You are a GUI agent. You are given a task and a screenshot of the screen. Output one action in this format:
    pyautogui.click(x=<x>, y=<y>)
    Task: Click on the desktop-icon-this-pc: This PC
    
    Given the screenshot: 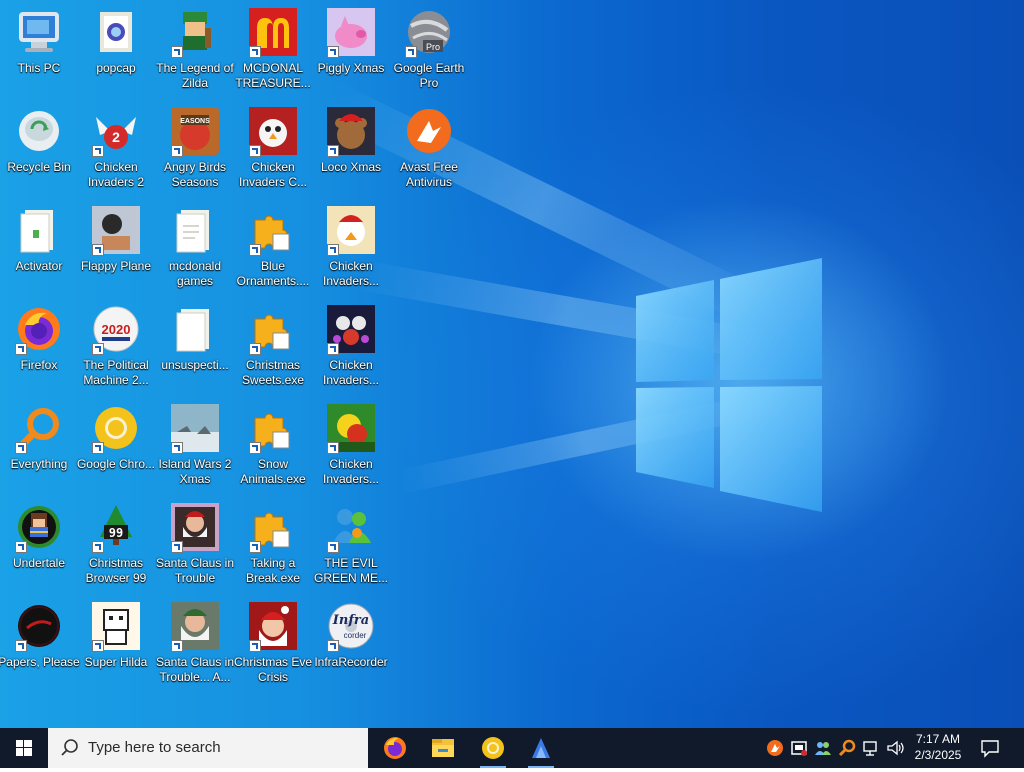 What is the action you would take?
    pyautogui.click(x=39, y=54)
    